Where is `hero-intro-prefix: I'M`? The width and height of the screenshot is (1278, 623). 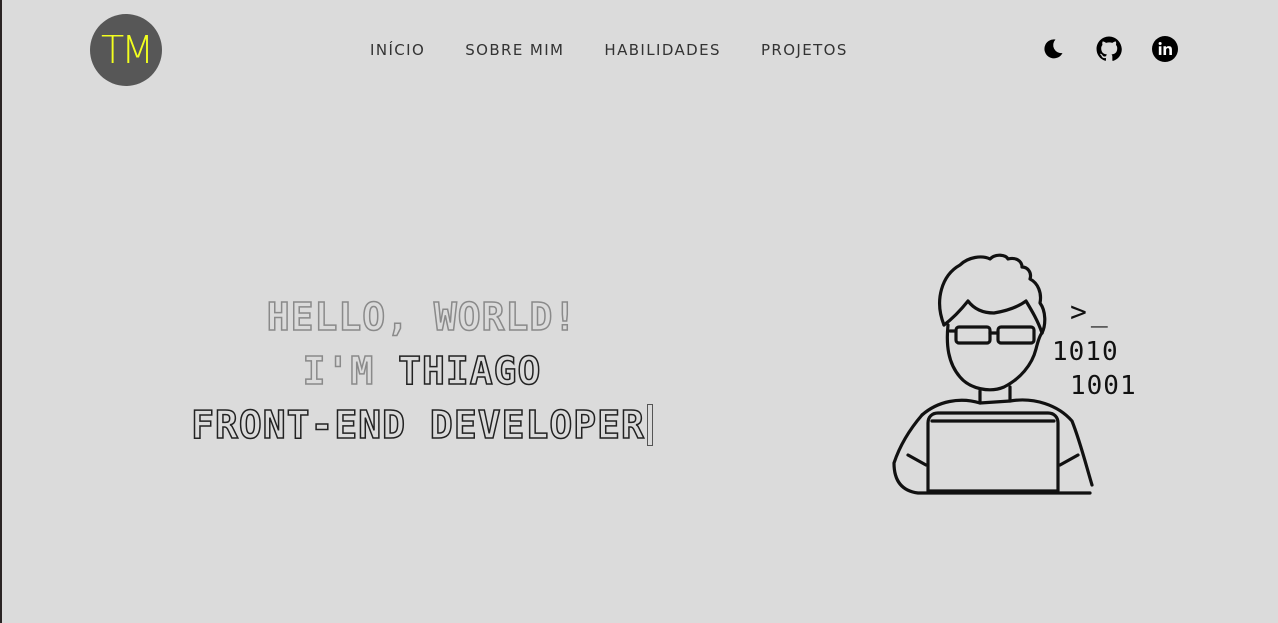
hero-intro-prefix: I'M is located at coordinates (350, 371).